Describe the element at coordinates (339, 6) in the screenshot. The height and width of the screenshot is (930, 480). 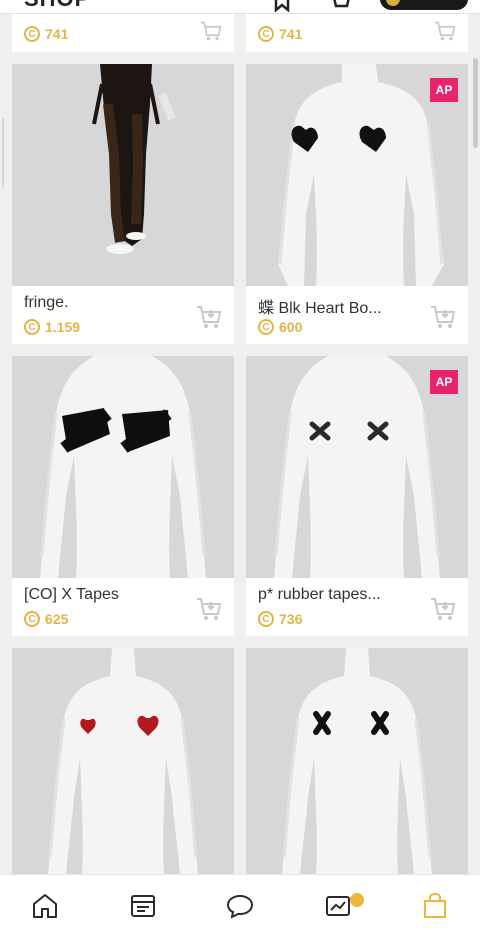
I see `cart-icon` at that location.